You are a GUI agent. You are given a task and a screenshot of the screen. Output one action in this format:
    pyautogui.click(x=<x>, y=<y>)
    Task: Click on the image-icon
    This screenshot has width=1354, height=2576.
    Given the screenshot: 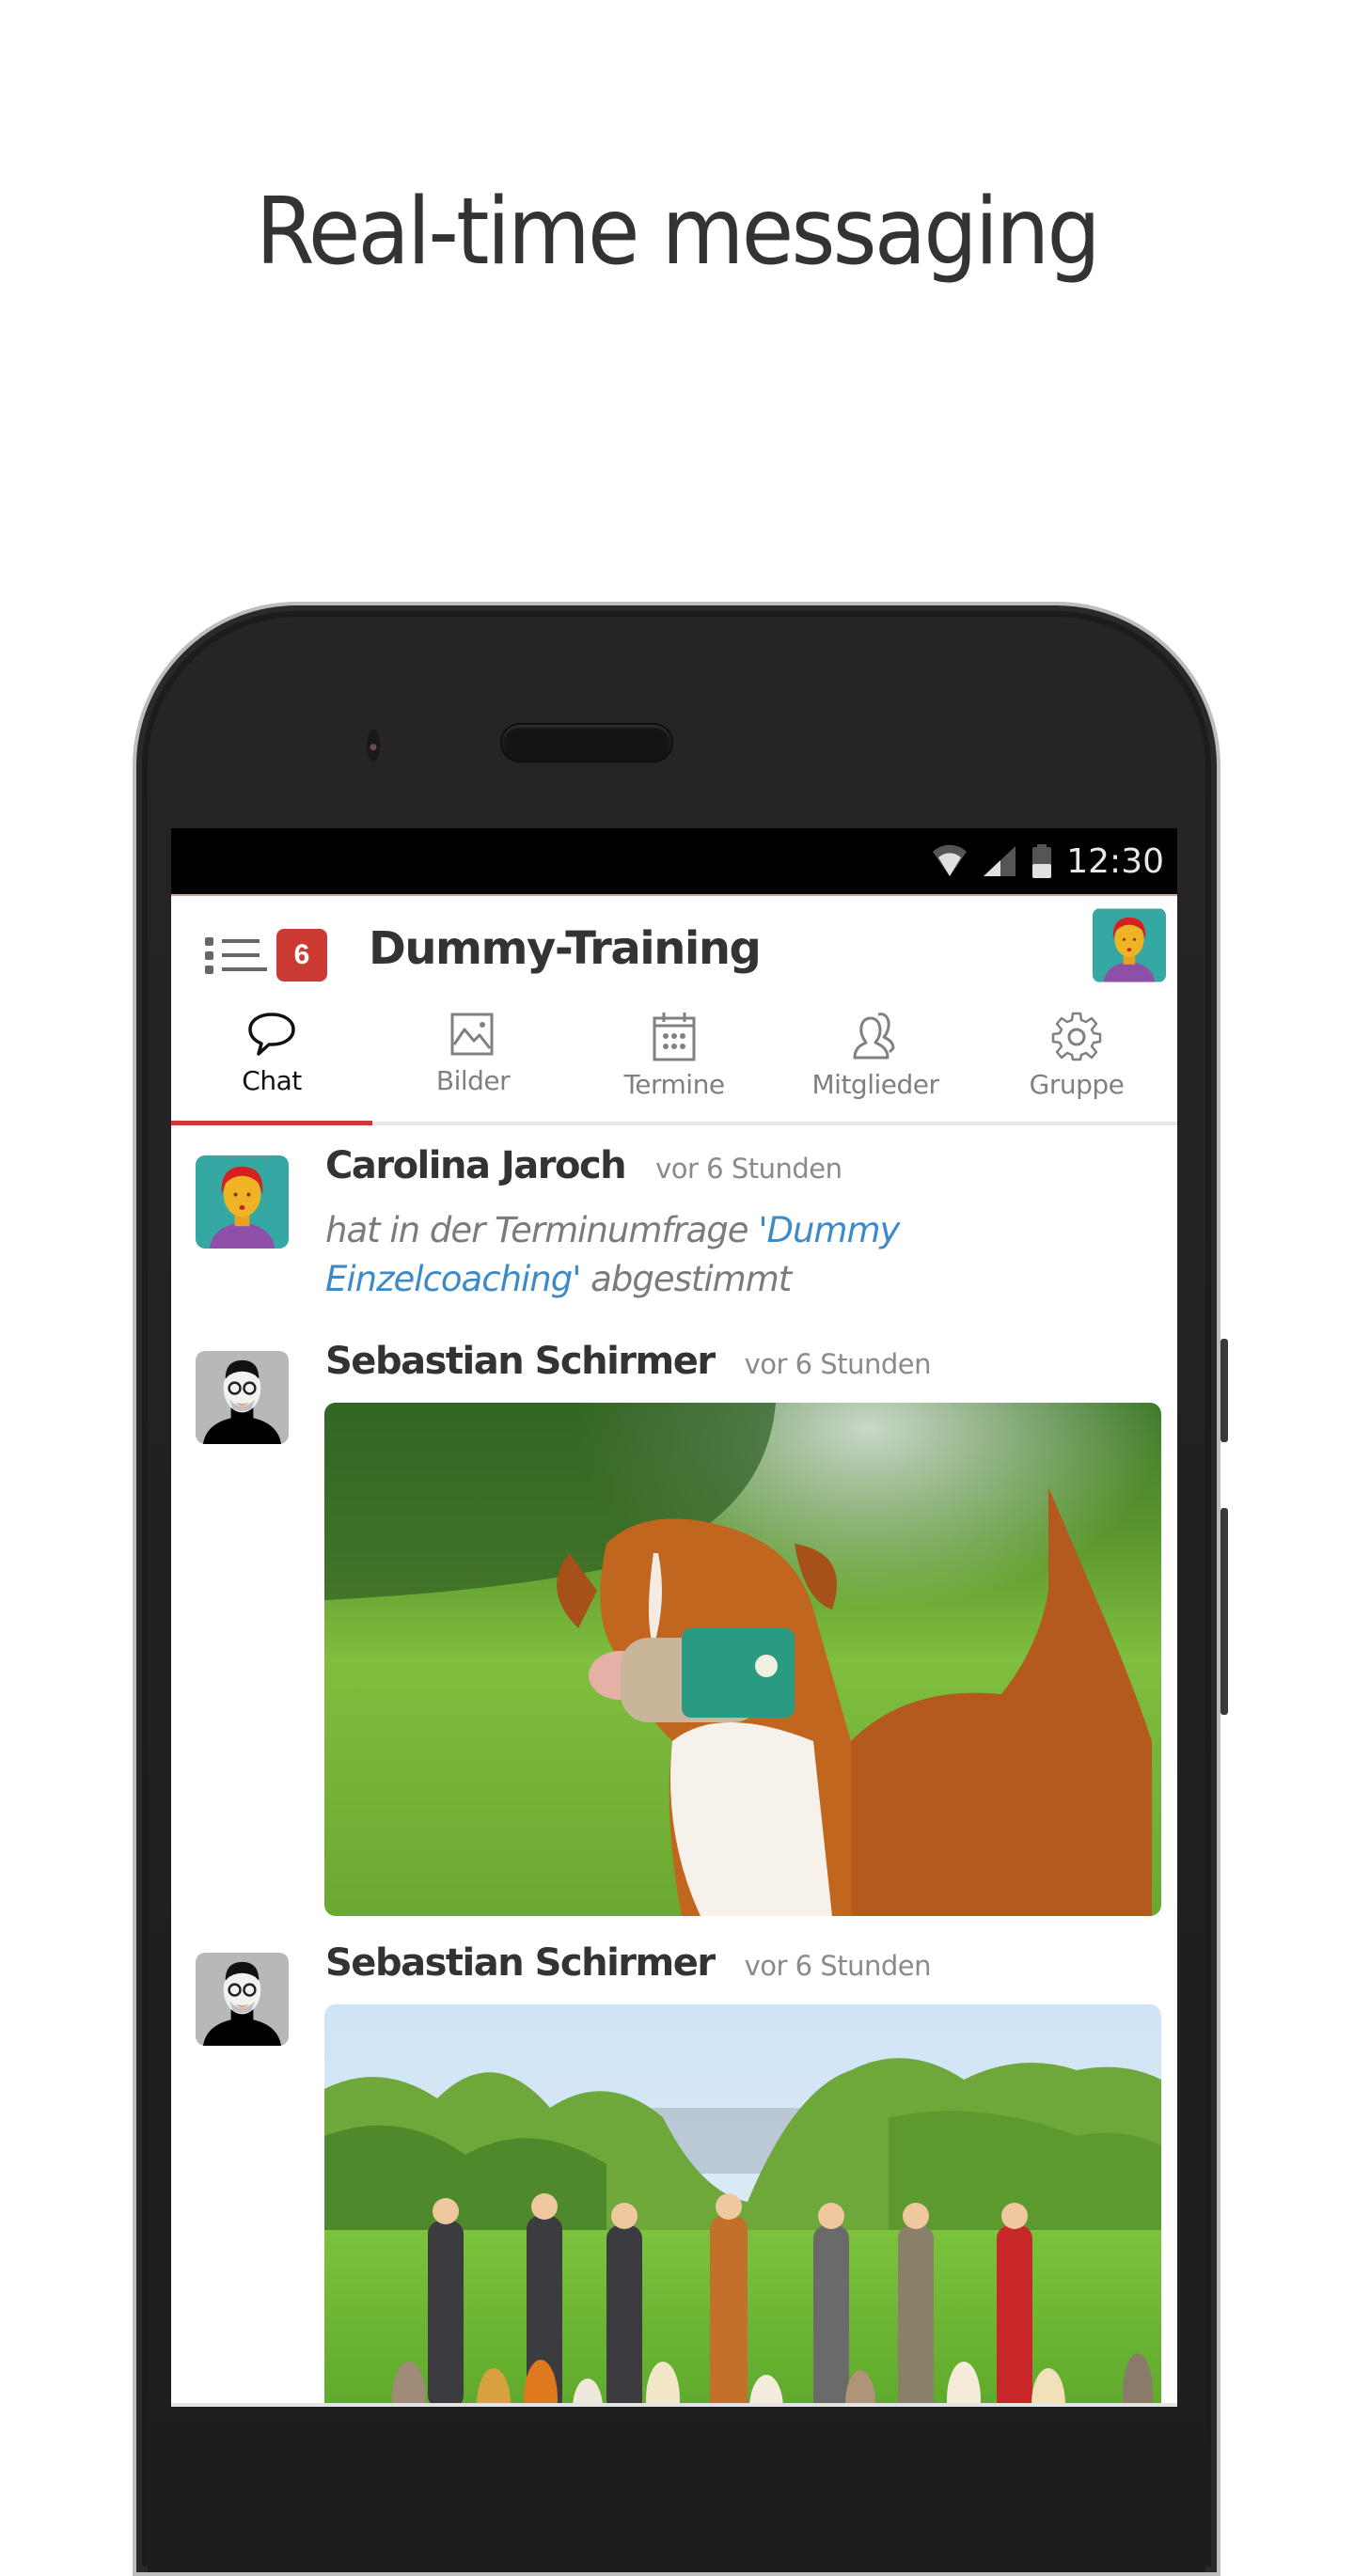 What is the action you would take?
    pyautogui.click(x=472, y=1034)
    